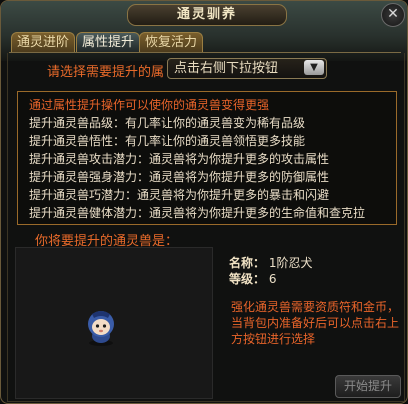  Describe the element at coordinates (314, 67) in the screenshot. I see `chevron-down-icon: ▼` at that location.